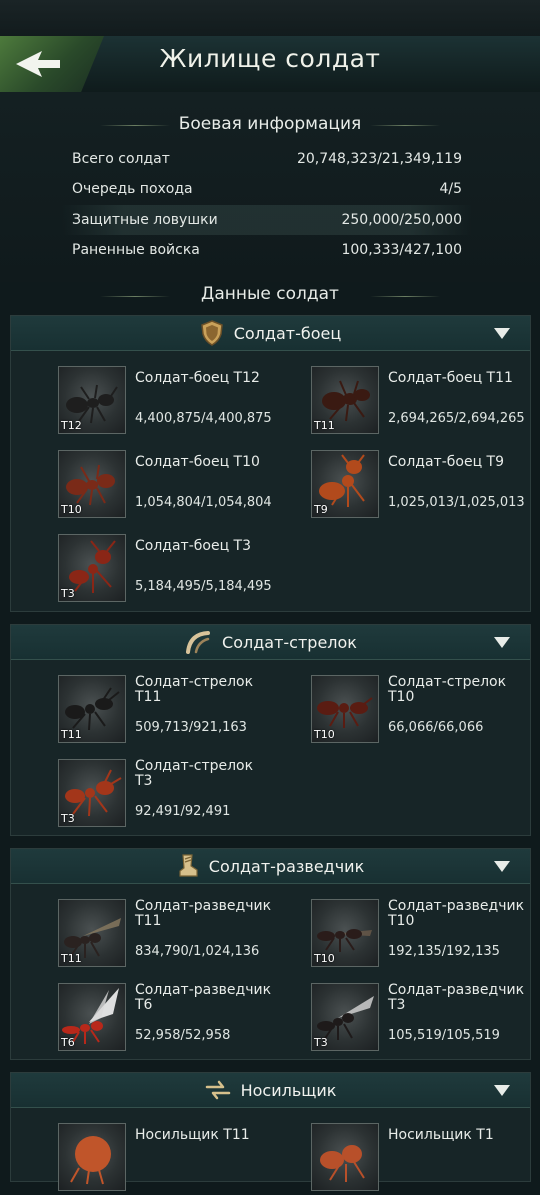 Image resolution: width=540 pixels, height=1195 pixels. Describe the element at coordinates (203, 586) in the screenshot. I see `unit-count: 5,184,495/5,184,495` at that location.